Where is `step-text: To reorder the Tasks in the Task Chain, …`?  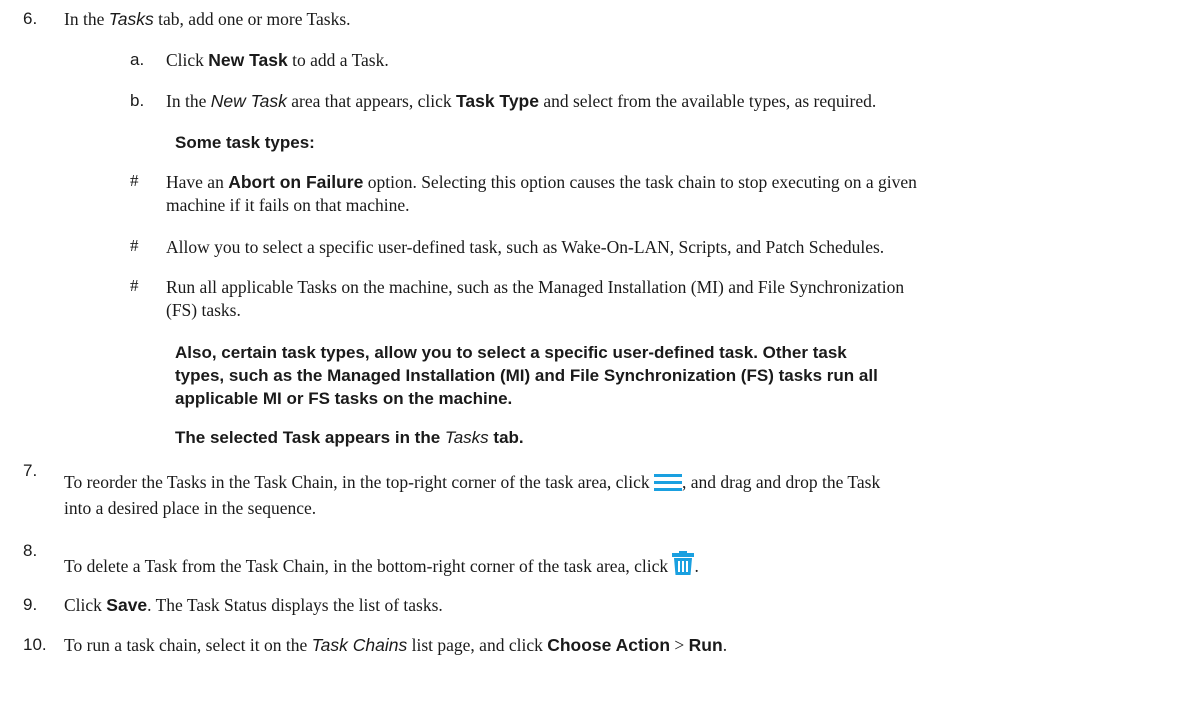
step-text: To reorder the Tasks in the Task Chain, … is located at coordinates (472, 495).